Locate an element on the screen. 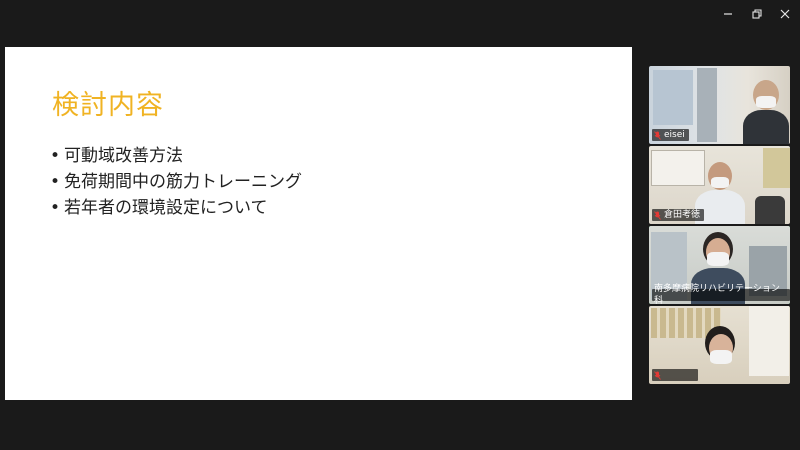 The image size is (800, 450). slide-title: 検討内容 is located at coordinates (108, 105).